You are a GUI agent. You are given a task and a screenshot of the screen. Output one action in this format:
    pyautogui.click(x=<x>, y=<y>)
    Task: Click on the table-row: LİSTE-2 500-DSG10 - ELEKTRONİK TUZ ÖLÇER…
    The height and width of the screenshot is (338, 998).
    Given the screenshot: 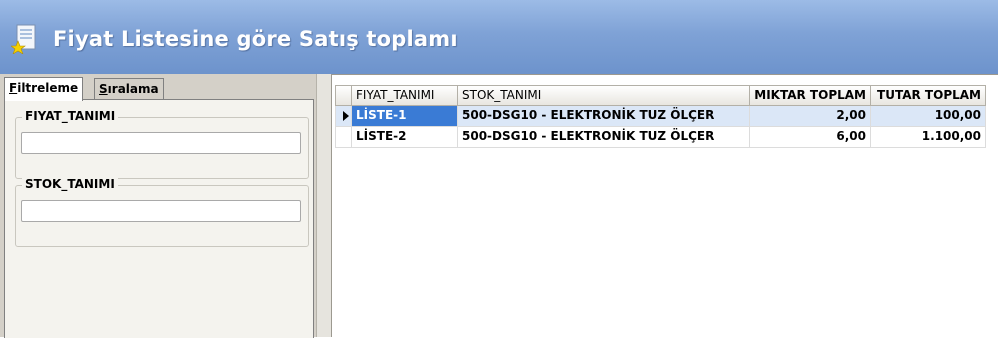 What is the action you would take?
    pyautogui.click(x=659, y=137)
    